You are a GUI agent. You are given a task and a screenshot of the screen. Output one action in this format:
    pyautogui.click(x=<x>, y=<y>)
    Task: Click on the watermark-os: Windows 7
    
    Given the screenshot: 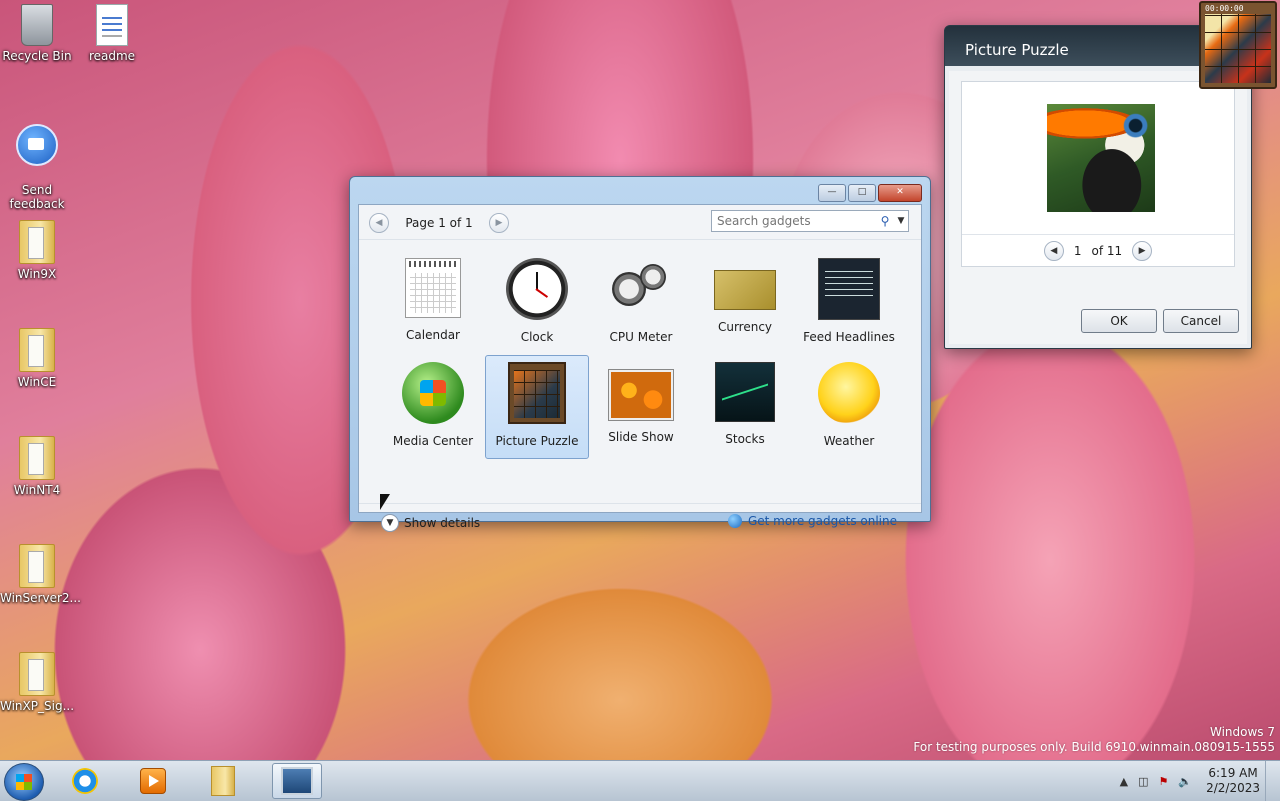 What is the action you would take?
    pyautogui.click(x=1242, y=732)
    